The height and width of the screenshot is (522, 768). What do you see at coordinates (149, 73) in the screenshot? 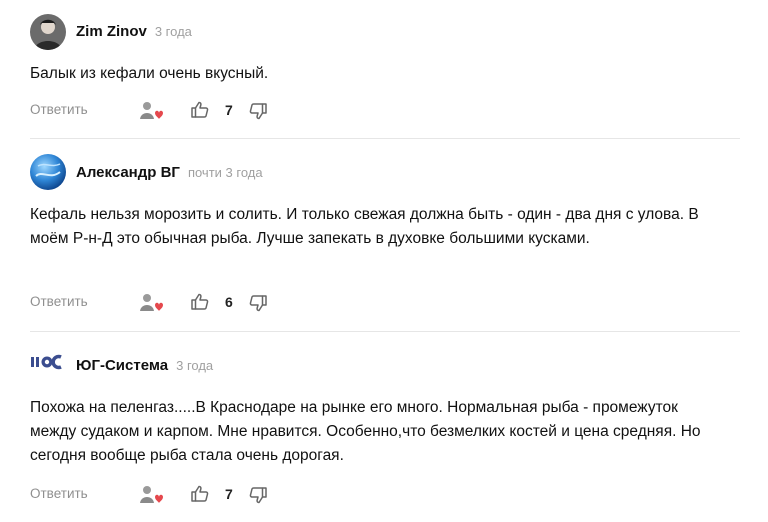
I see `comment-text: Балык из кефали очень вкусный.` at bounding box center [149, 73].